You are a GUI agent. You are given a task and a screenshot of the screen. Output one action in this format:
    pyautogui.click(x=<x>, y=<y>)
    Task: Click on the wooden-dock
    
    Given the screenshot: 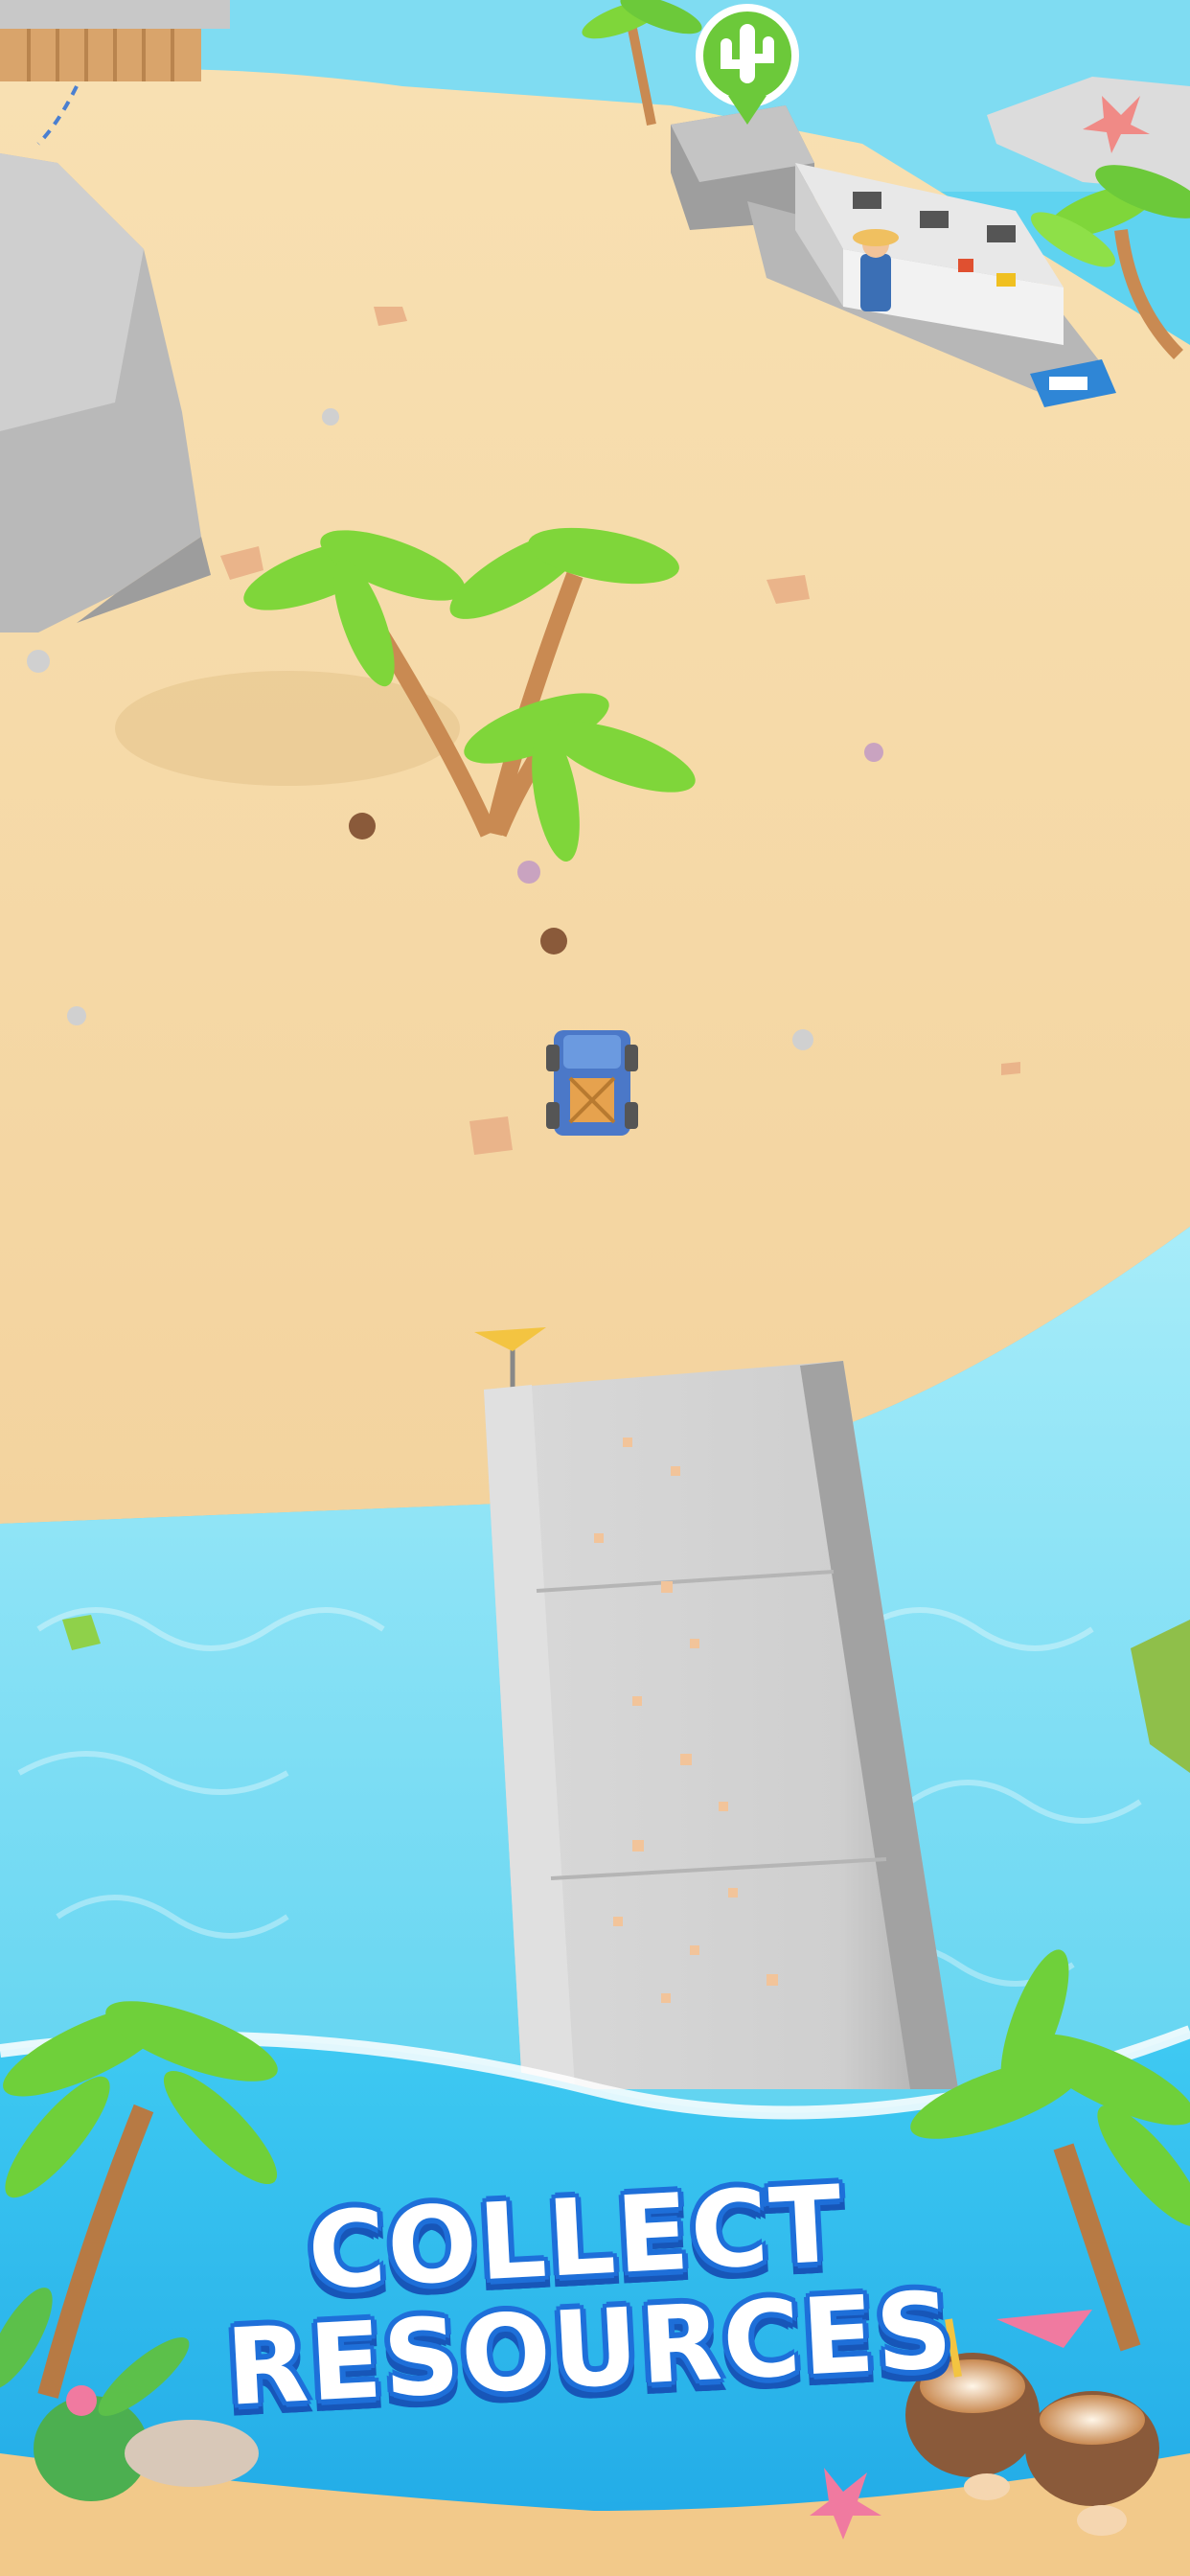 What is the action you would take?
    pyautogui.click(x=115, y=40)
    